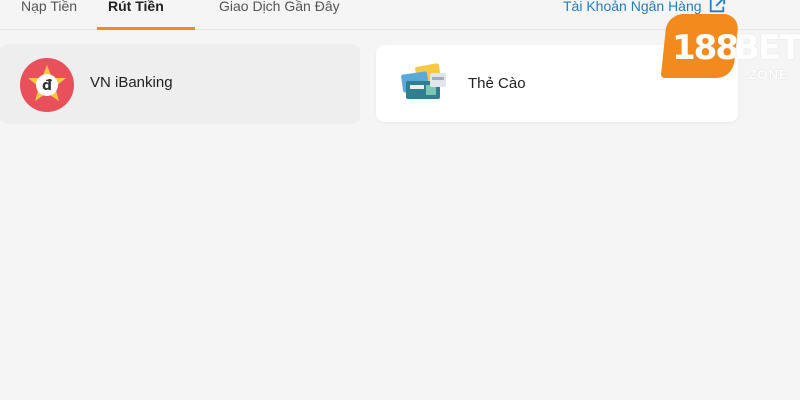 This screenshot has width=800, height=400. I want to click on logo-number: 188, so click(705, 48).